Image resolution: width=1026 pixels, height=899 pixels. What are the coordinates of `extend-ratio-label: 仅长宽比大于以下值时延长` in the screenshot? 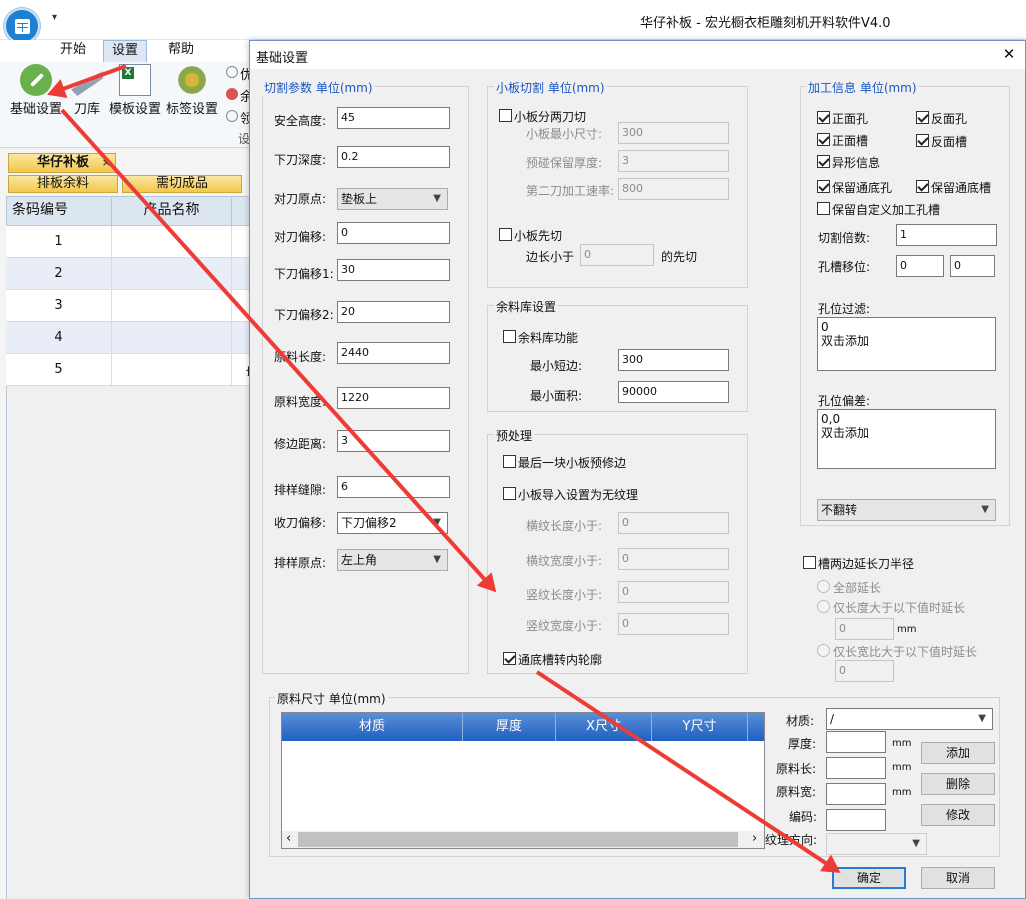 It's located at (905, 652).